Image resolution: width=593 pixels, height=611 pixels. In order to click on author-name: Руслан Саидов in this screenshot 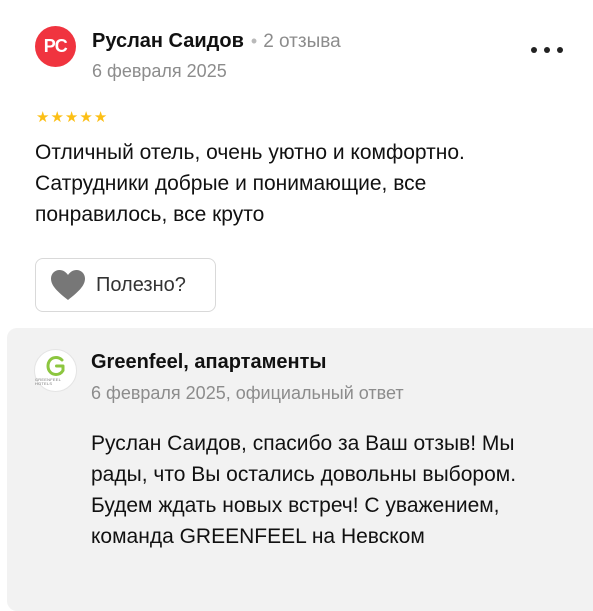, I will do `click(168, 41)`.